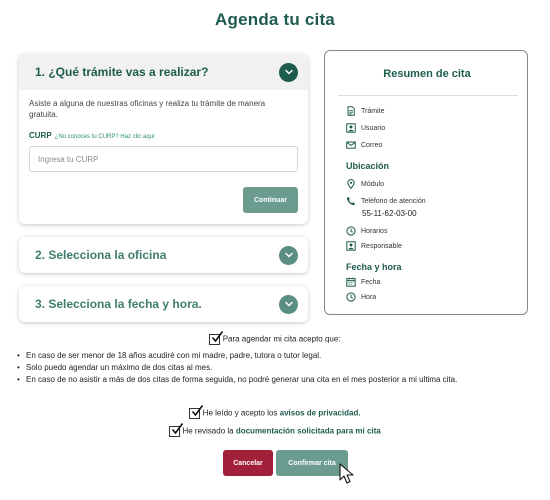  I want to click on step-3-header: 3. Selecciona la fecha y hora., so click(163, 304).